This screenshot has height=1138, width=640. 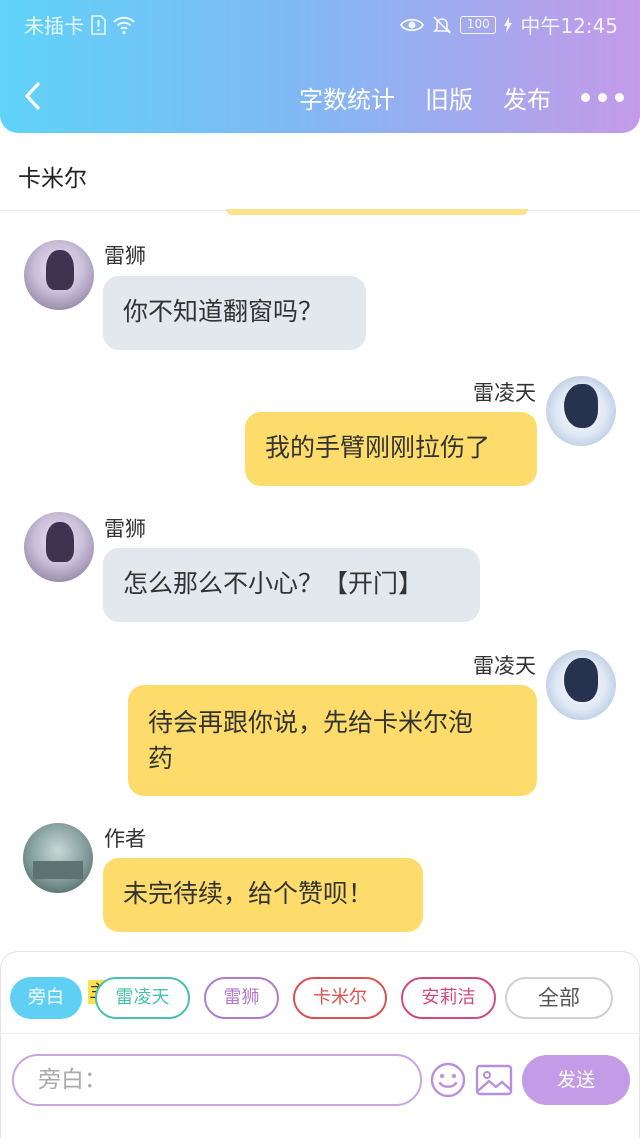 What do you see at coordinates (391, 449) in the screenshot?
I see `message-bubble: 我的手臂刚刚拉伤了` at bounding box center [391, 449].